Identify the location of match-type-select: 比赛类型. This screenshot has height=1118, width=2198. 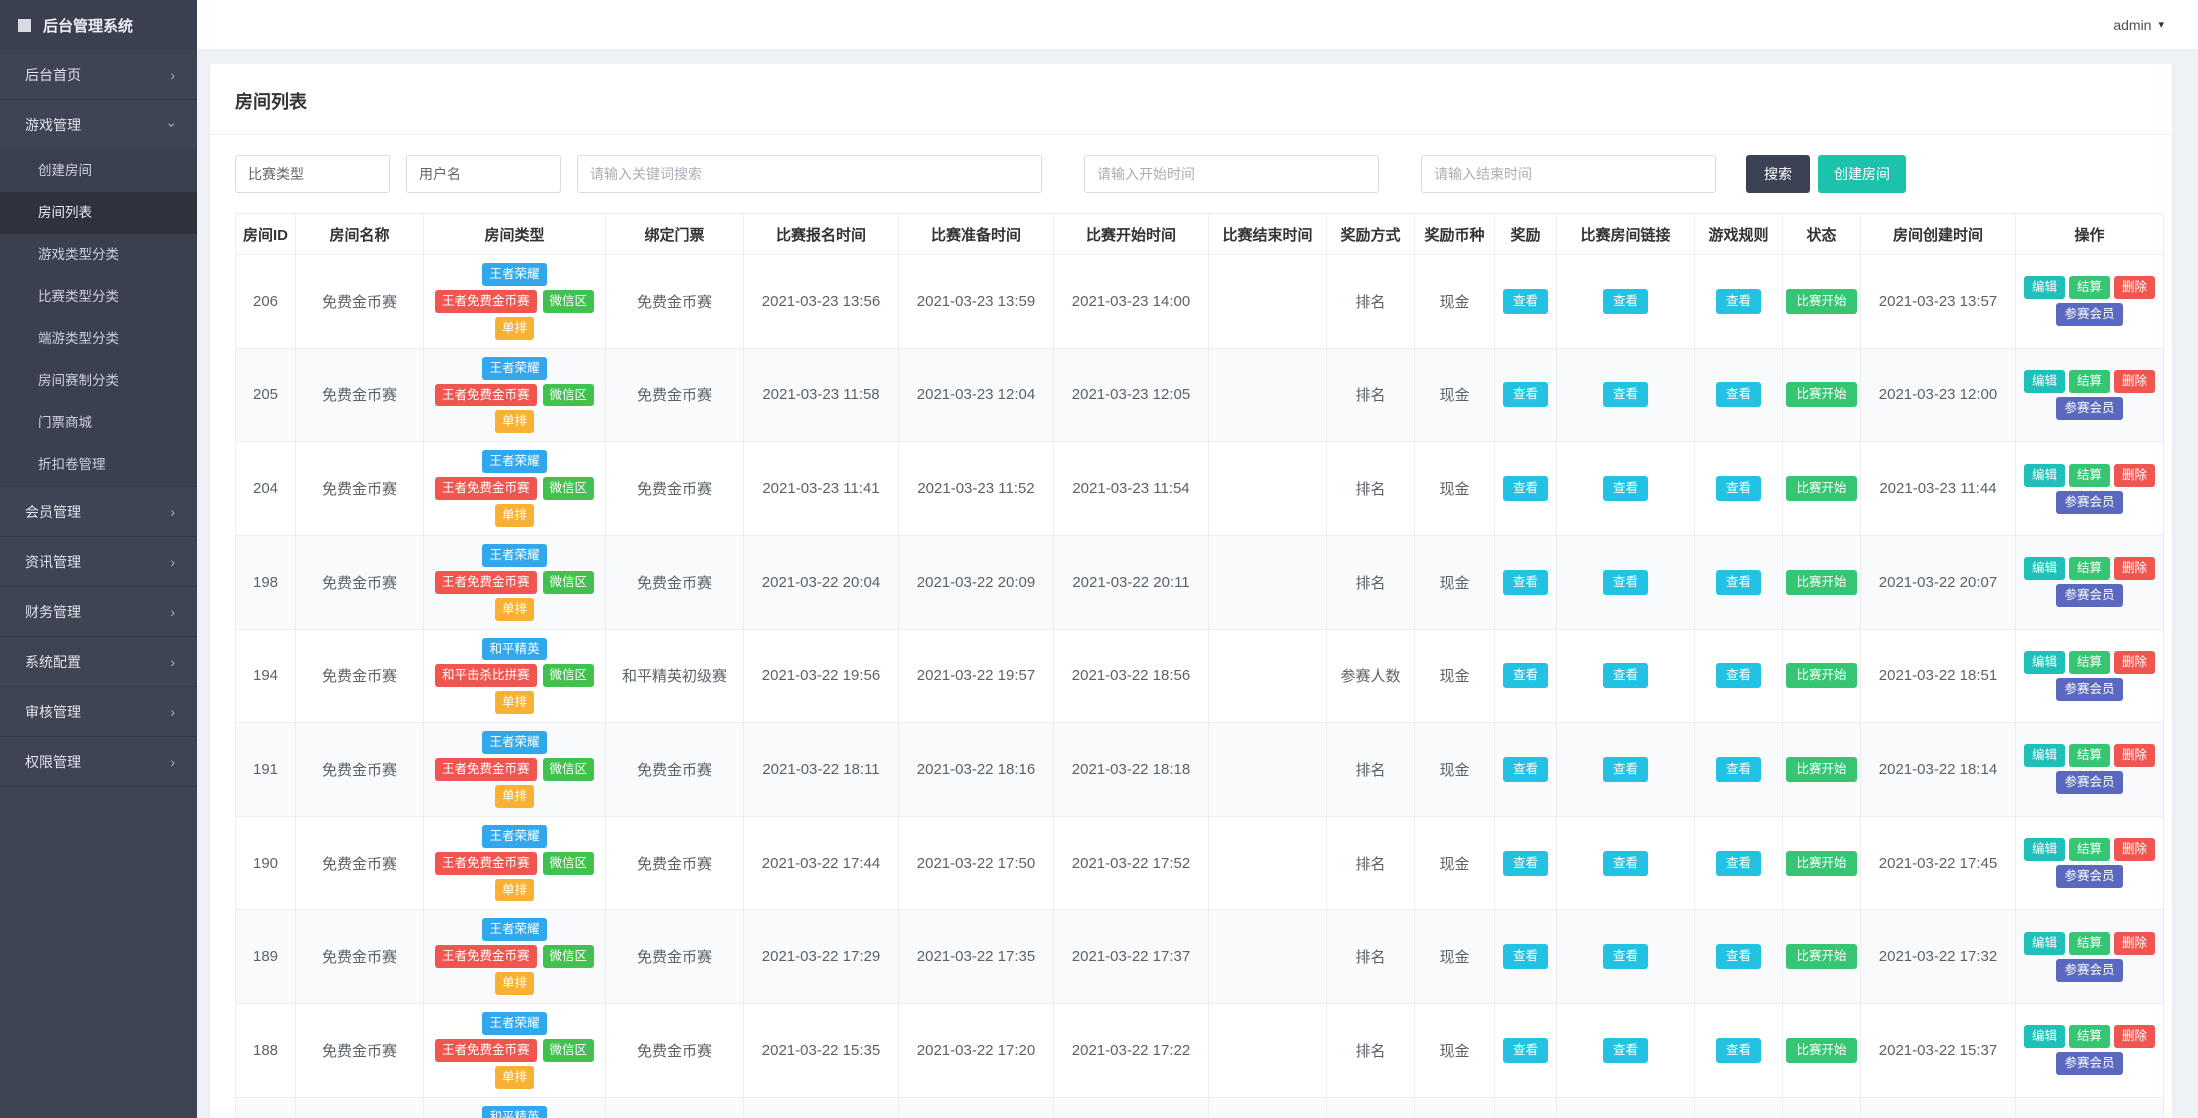
(312, 174).